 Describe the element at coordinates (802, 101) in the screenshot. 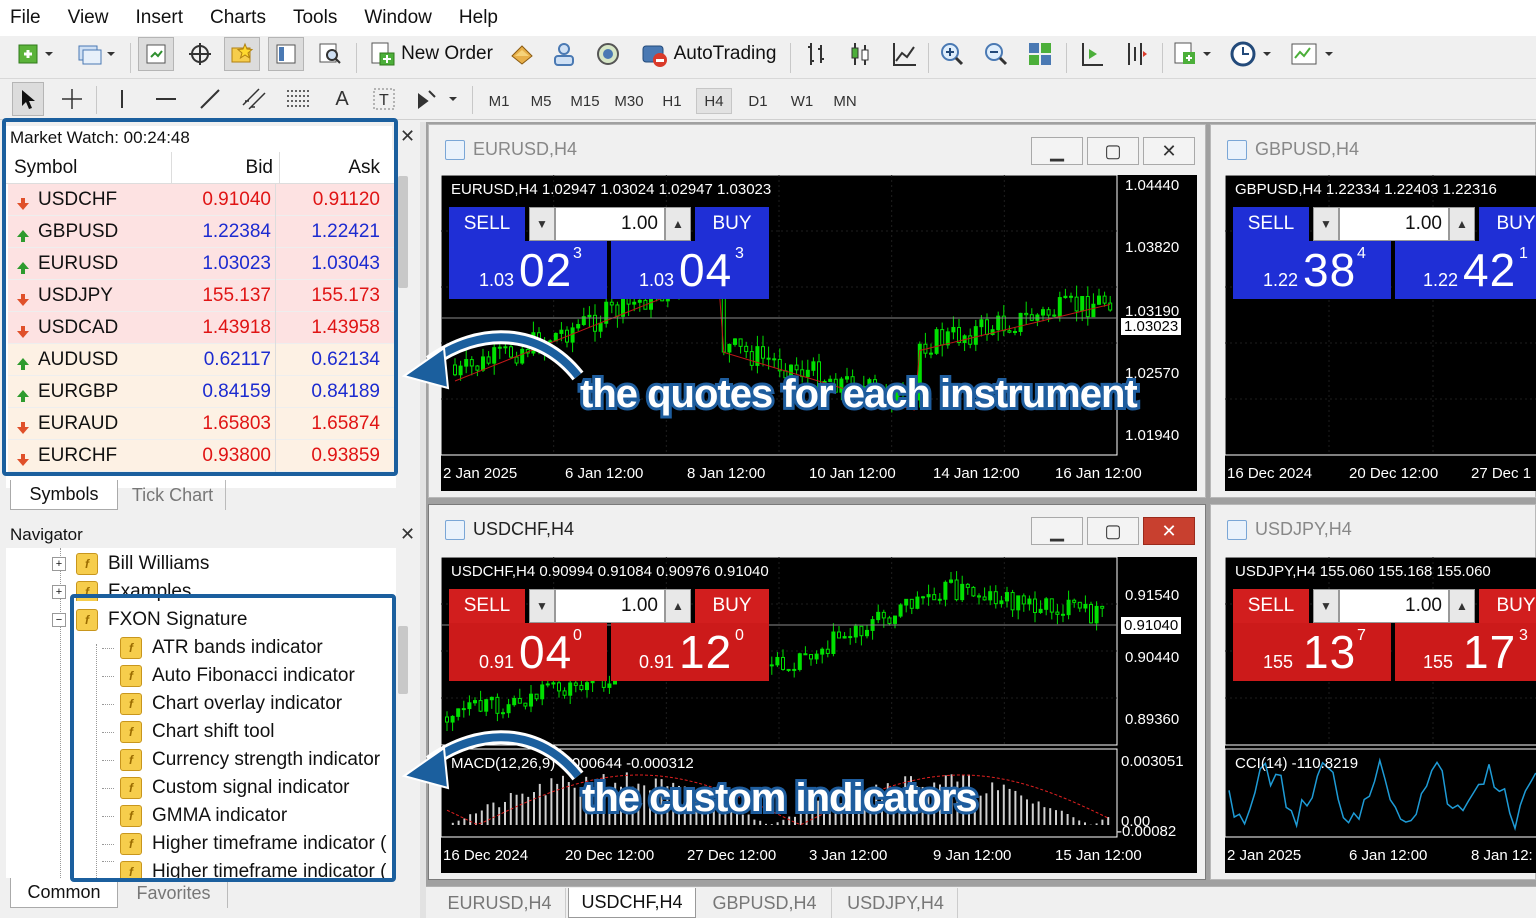

I see `timeframe-w1: W1` at that location.